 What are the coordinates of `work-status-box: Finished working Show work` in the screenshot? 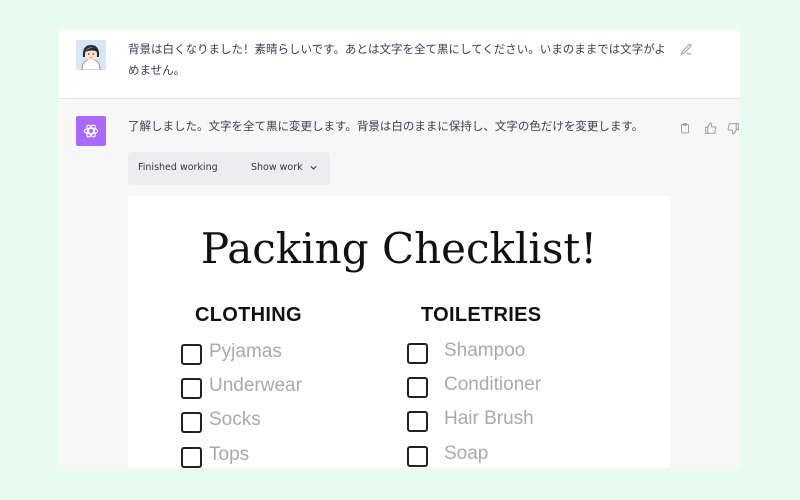 It's located at (229, 168).